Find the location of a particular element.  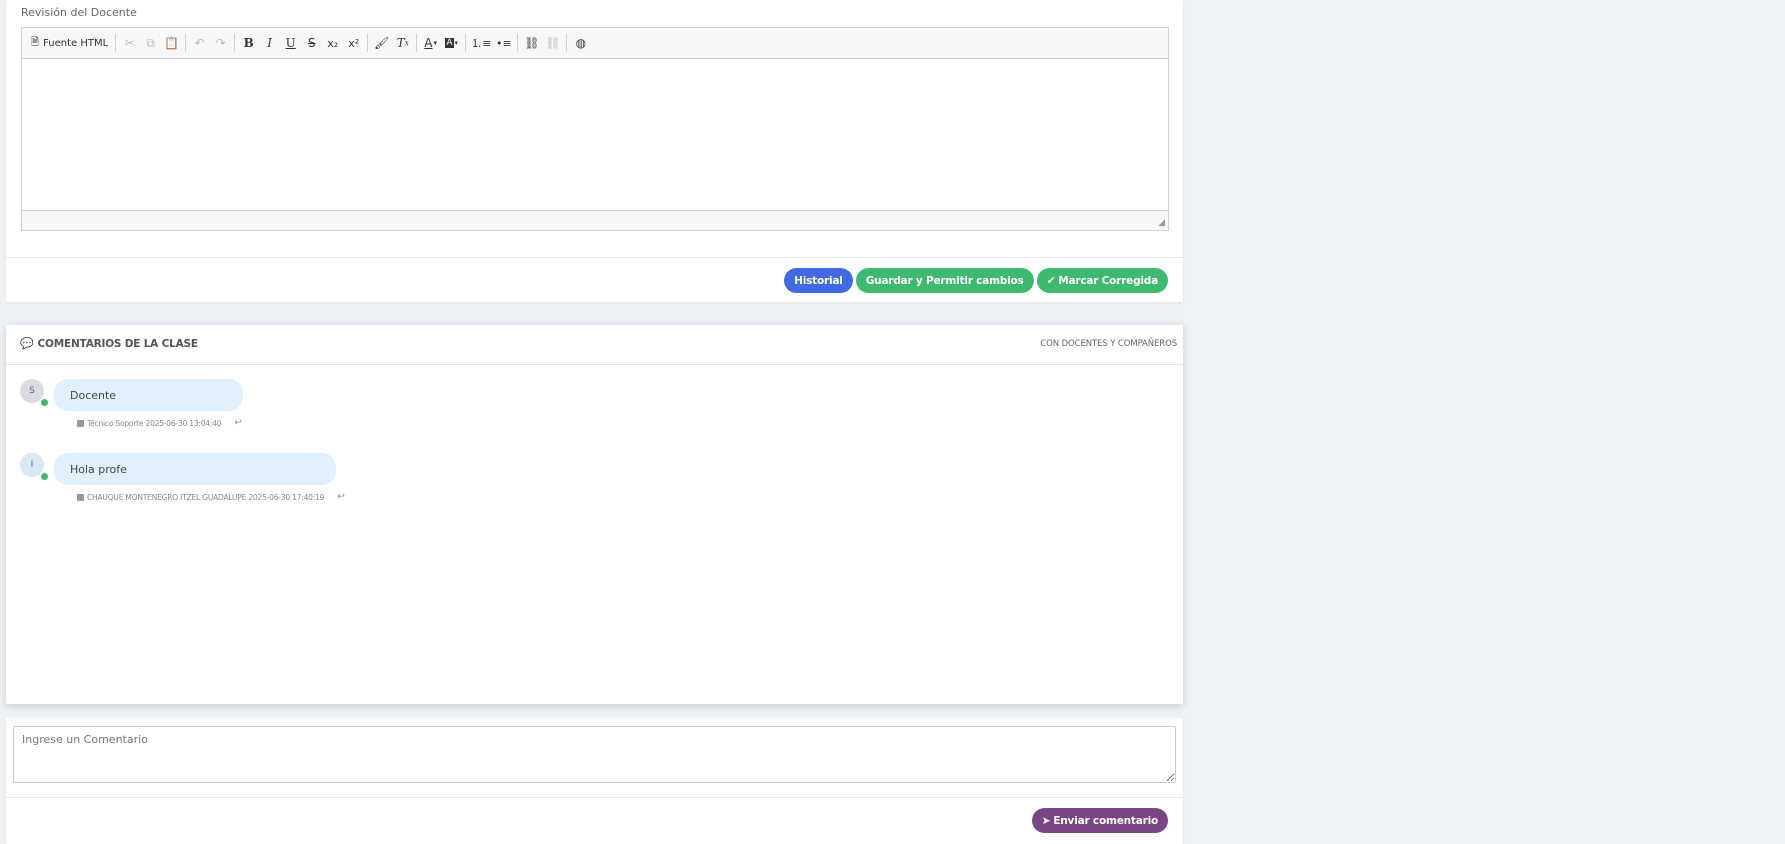

redo-icon: ↷ is located at coordinates (220, 43).